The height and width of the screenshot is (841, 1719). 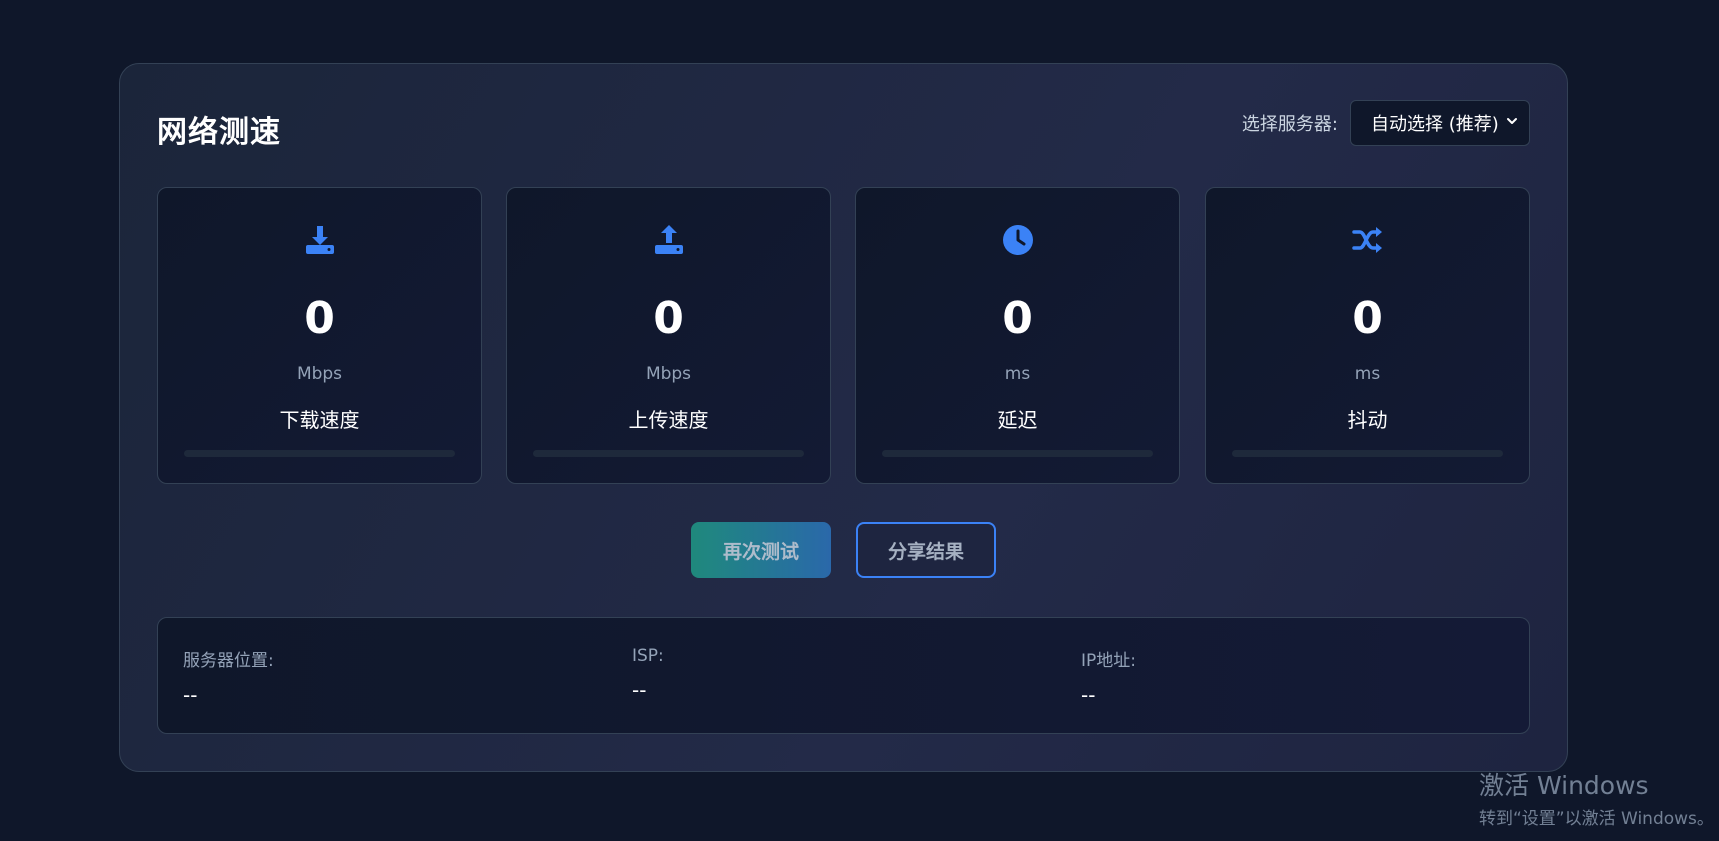 I want to click on share-results-button: 分享结果, so click(x=926, y=550).